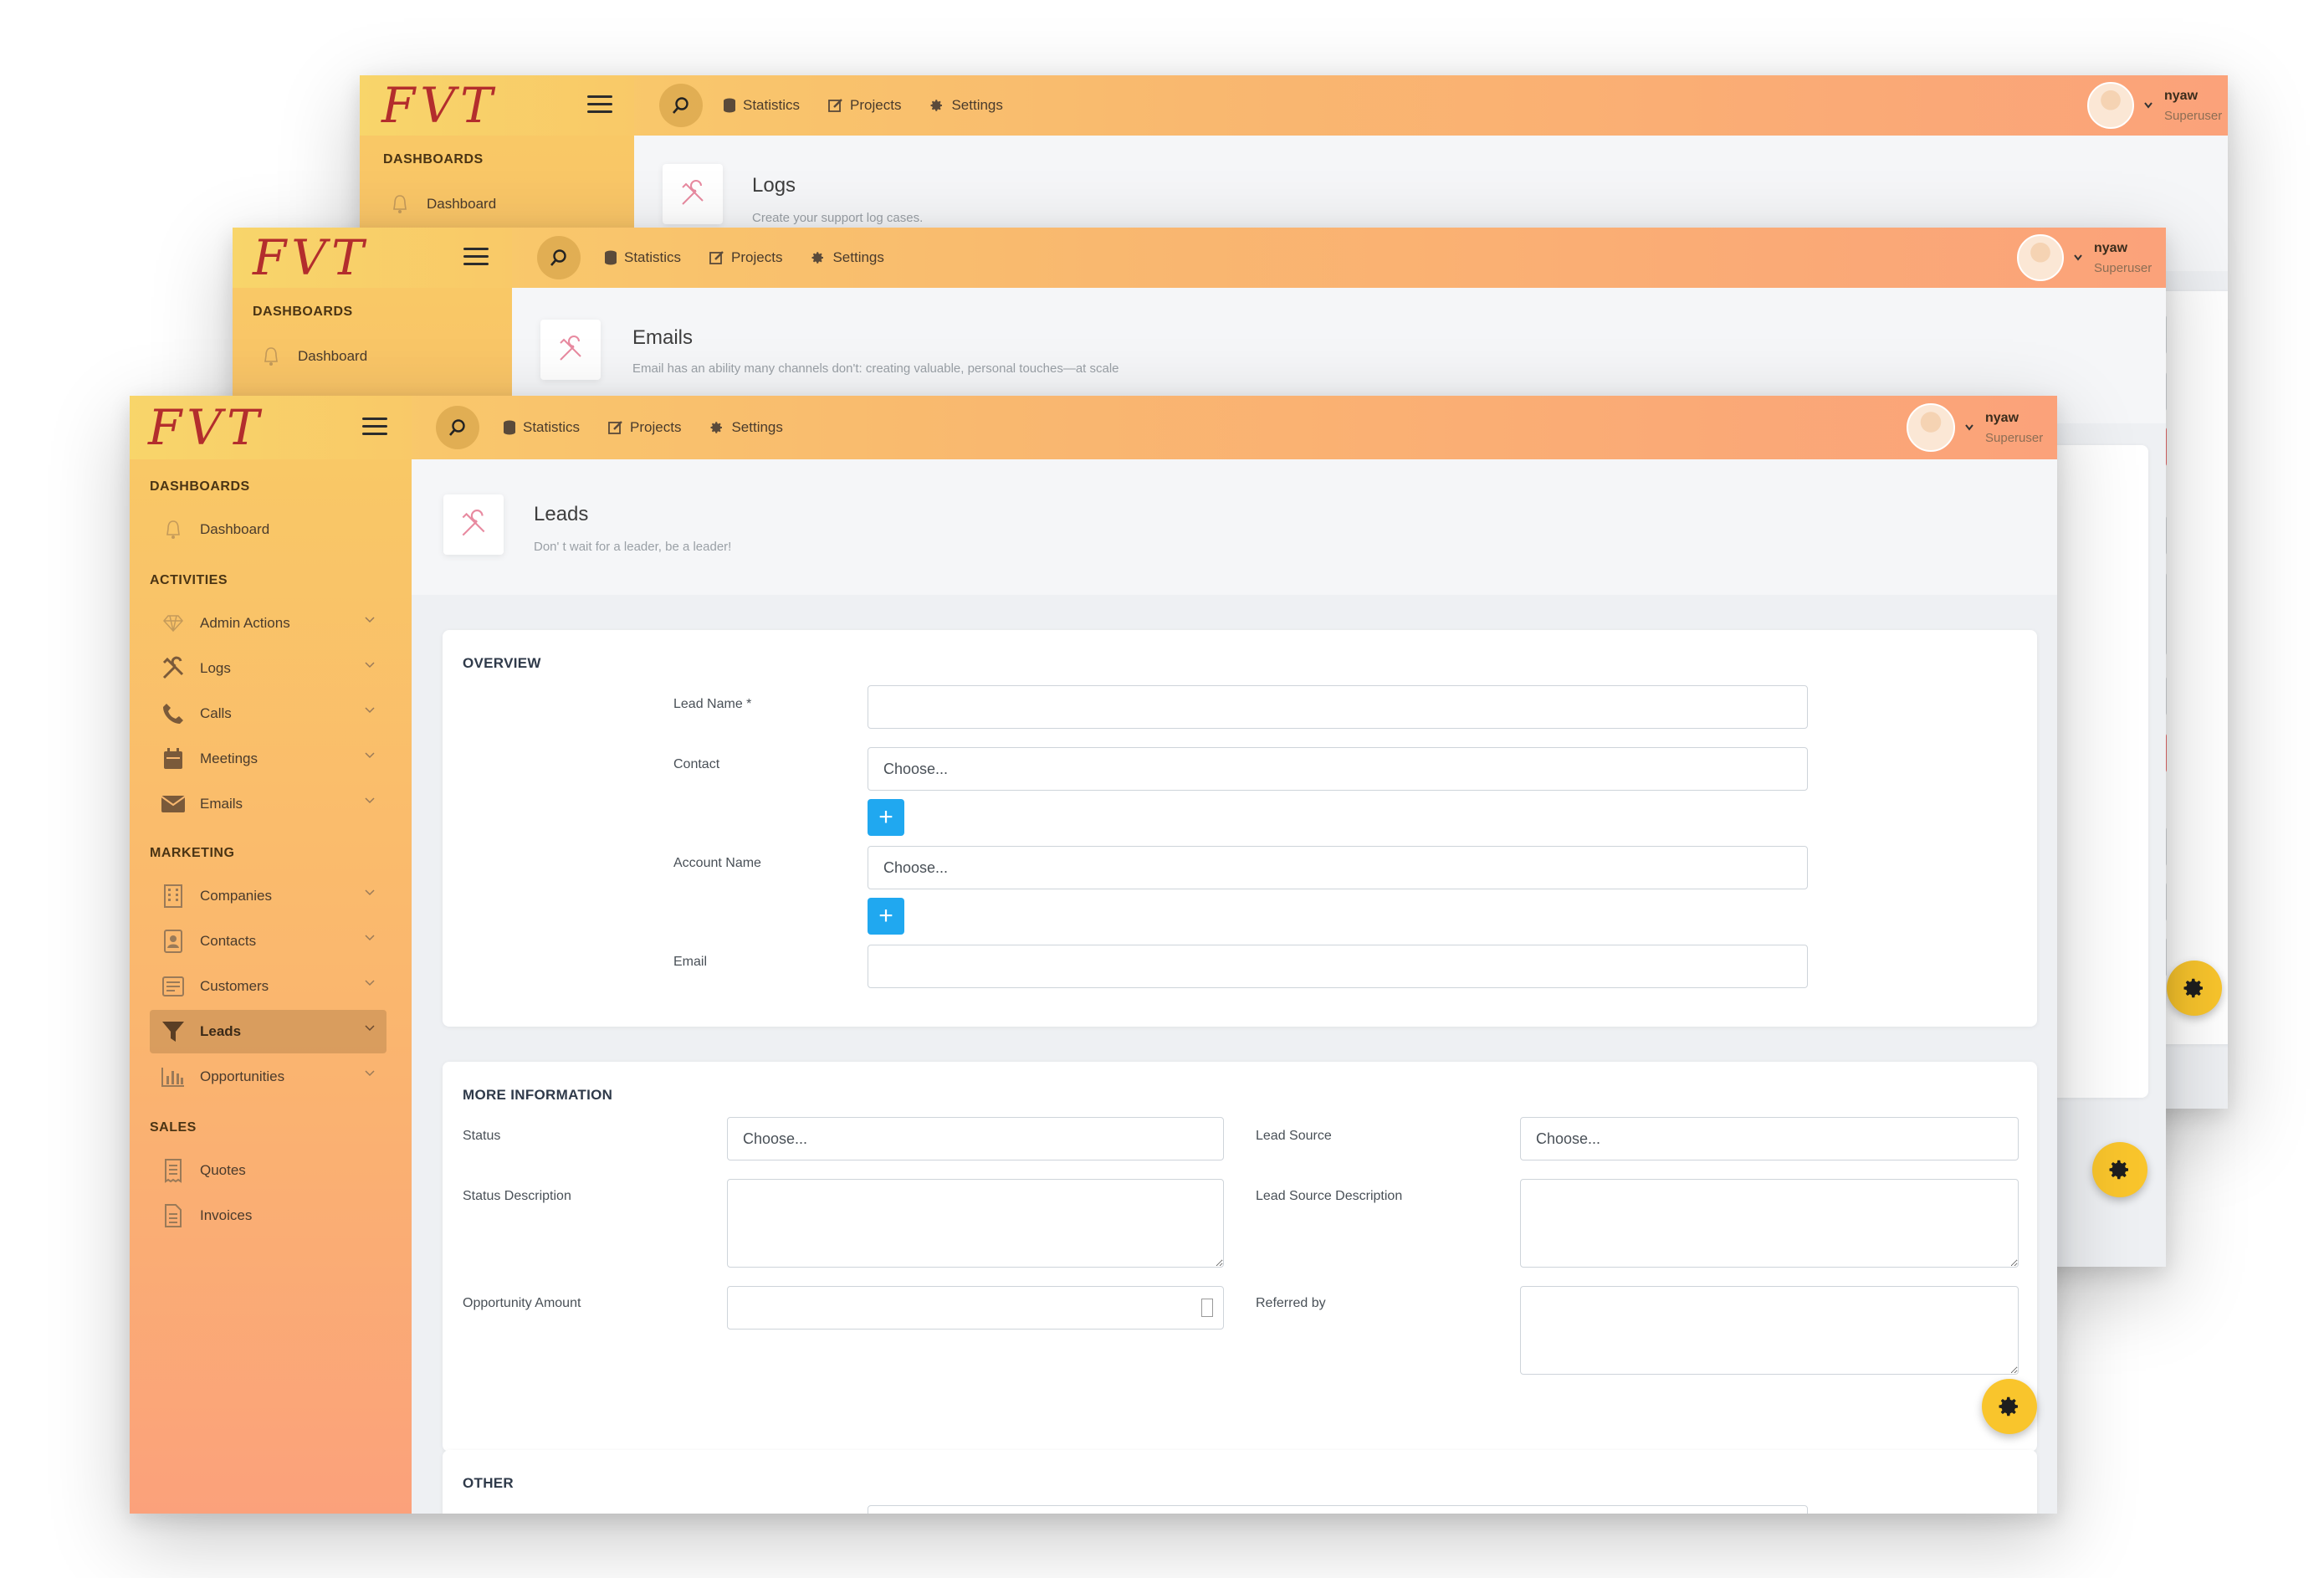 The height and width of the screenshot is (1578, 2324). What do you see at coordinates (1240, 1482) in the screenshot?
I see `other-card: OTHER` at bounding box center [1240, 1482].